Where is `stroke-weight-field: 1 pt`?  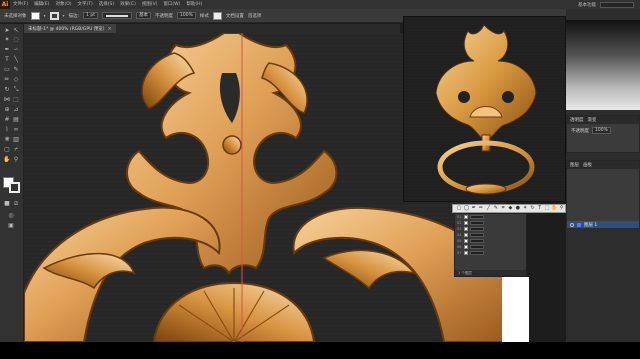
stroke-weight-field: 1 pt is located at coordinates (90, 15).